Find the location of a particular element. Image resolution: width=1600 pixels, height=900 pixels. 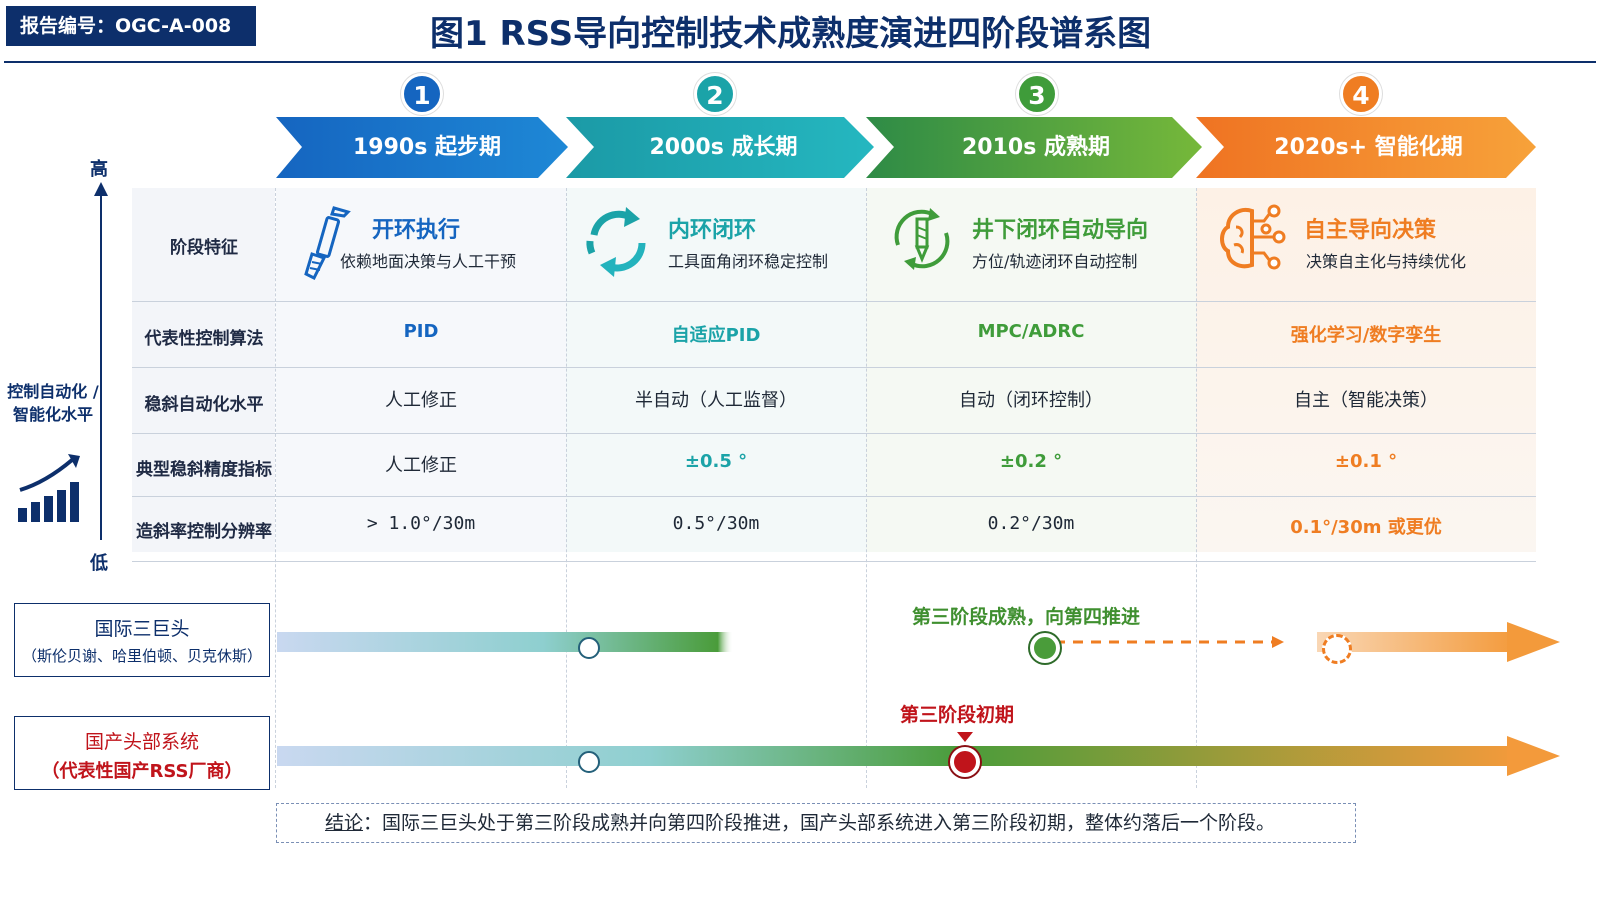

feature-title-3: 井下闭环自动导向 is located at coordinates (1060, 230).